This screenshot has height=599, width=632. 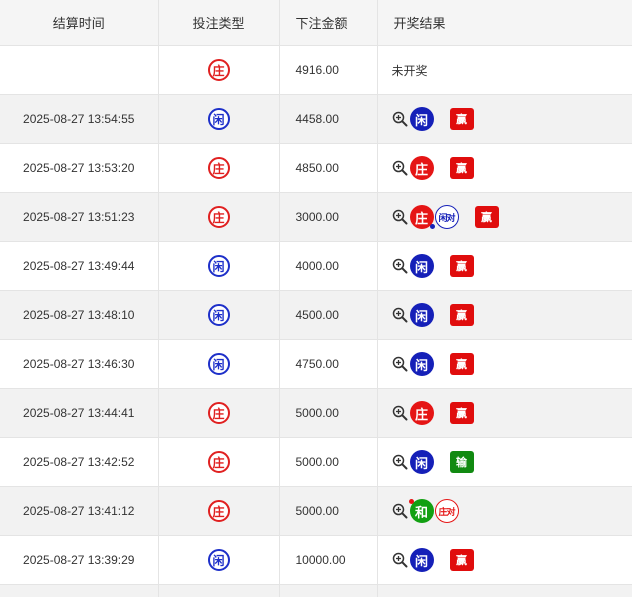 I want to click on bet-amount-cell: 10000.00, so click(x=328, y=560).